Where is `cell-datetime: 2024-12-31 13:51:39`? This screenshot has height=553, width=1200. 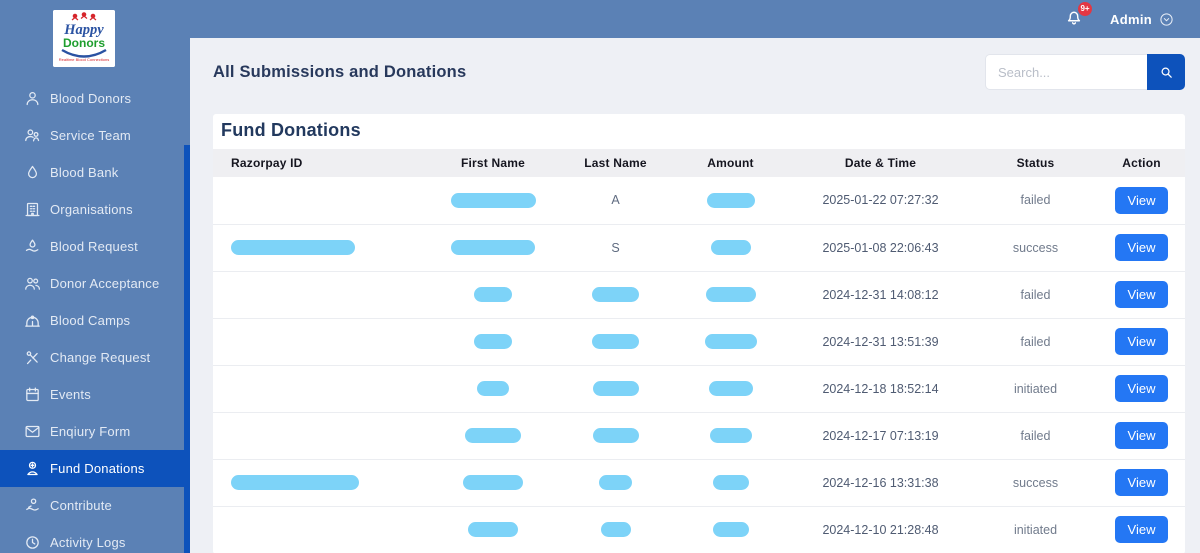 cell-datetime: 2024-12-31 13:51:39 is located at coordinates (880, 342).